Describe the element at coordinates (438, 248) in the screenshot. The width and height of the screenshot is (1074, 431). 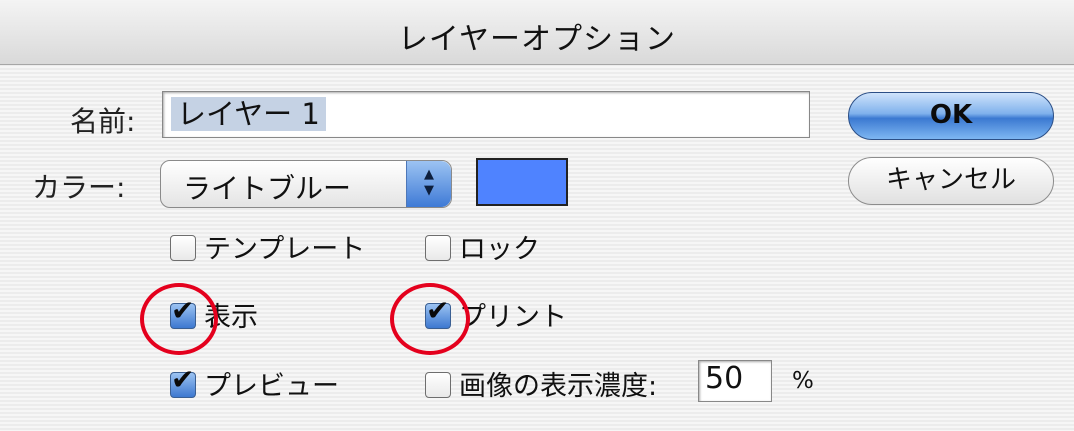
I see `lock-checkbox-box` at that location.